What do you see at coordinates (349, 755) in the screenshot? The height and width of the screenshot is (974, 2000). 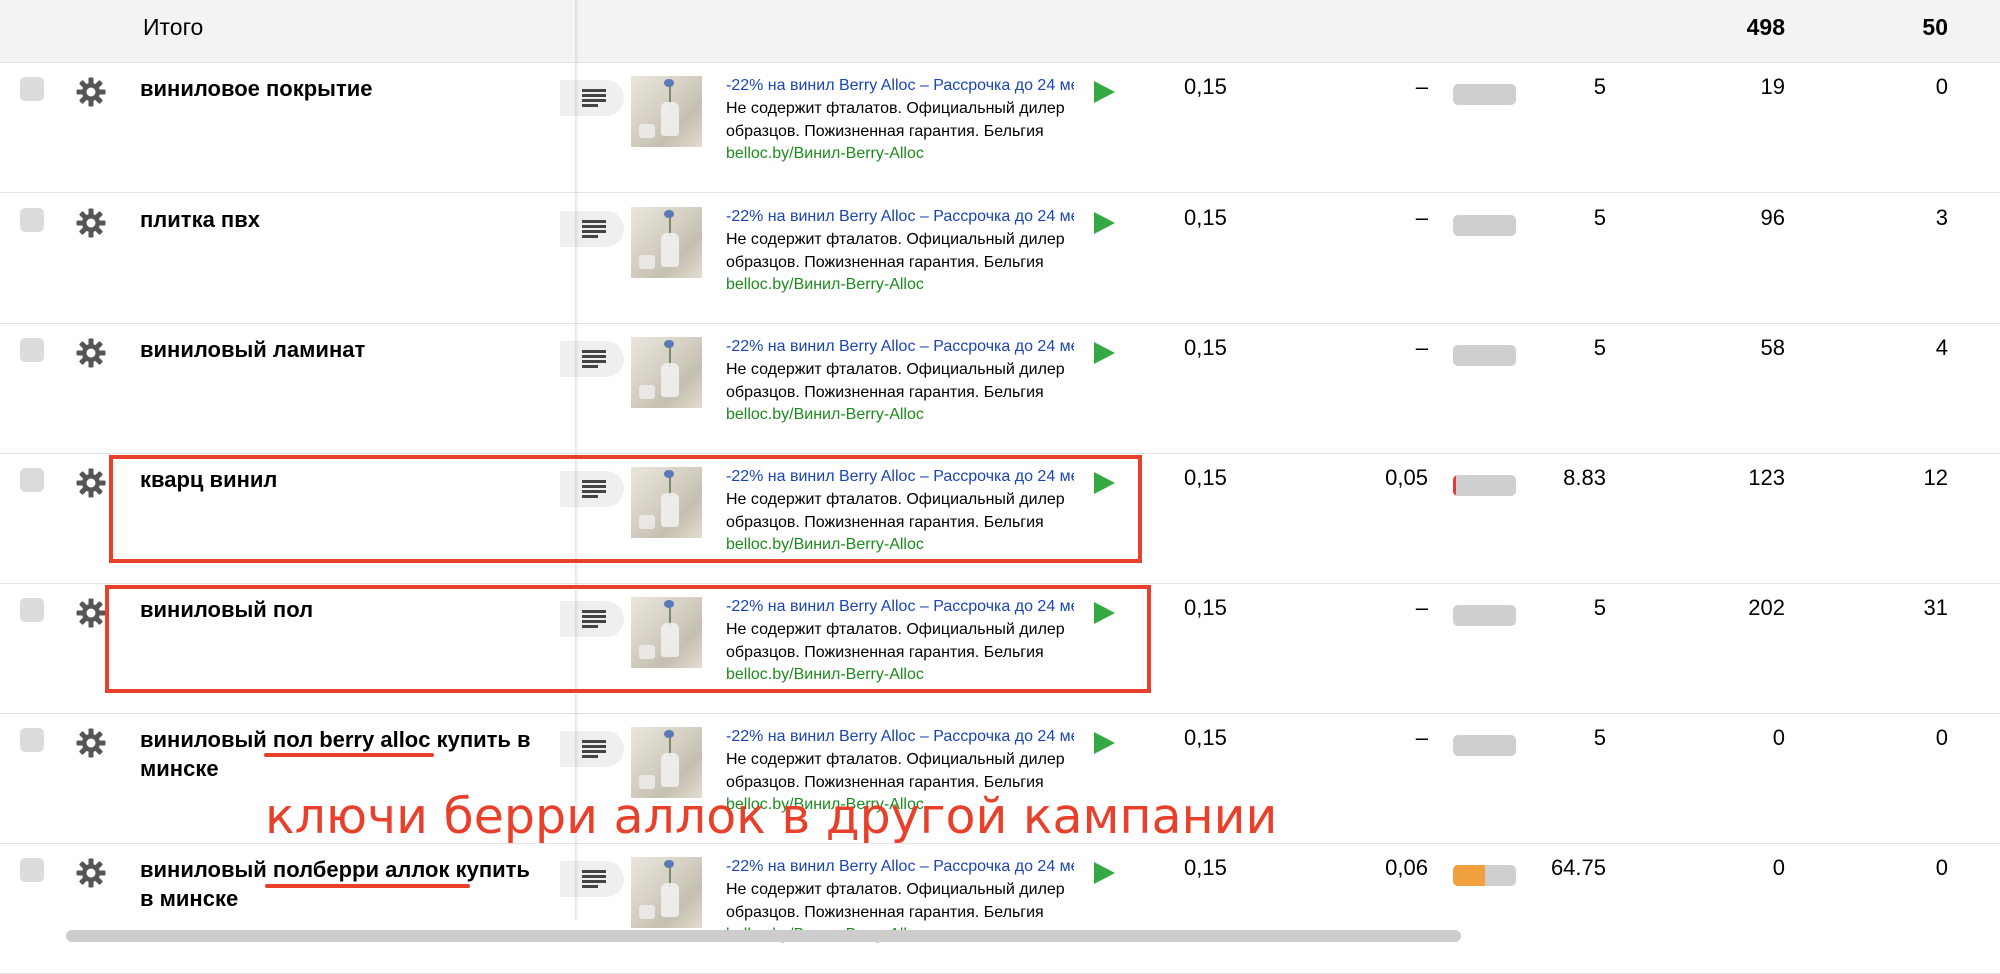 I see `underline-pol-berry-alloc` at bounding box center [349, 755].